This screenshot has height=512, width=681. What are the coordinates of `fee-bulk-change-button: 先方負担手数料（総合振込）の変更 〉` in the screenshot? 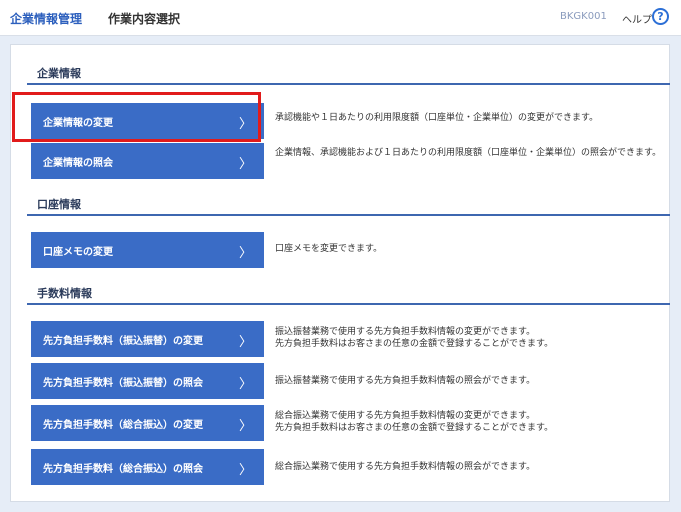 It's located at (147, 423).